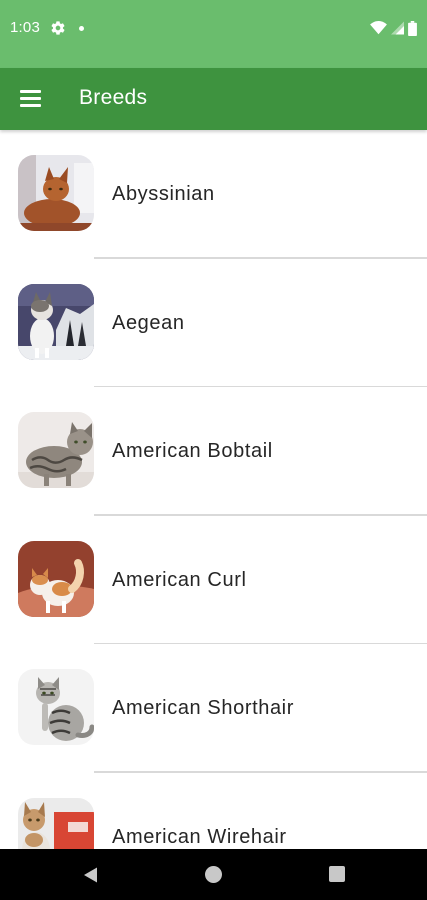 This screenshot has width=427, height=900. I want to click on breed-list-item: Aegean, so click(213, 323).